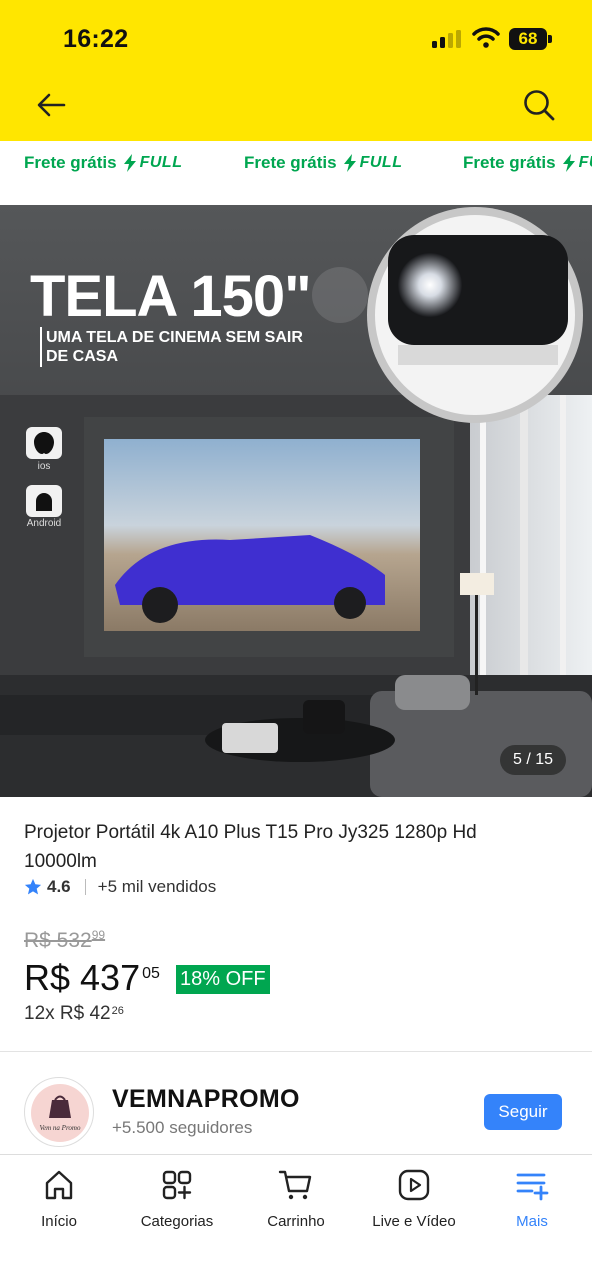 The image size is (592, 1280). I want to click on nav-home-label: Início, so click(59, 1221).